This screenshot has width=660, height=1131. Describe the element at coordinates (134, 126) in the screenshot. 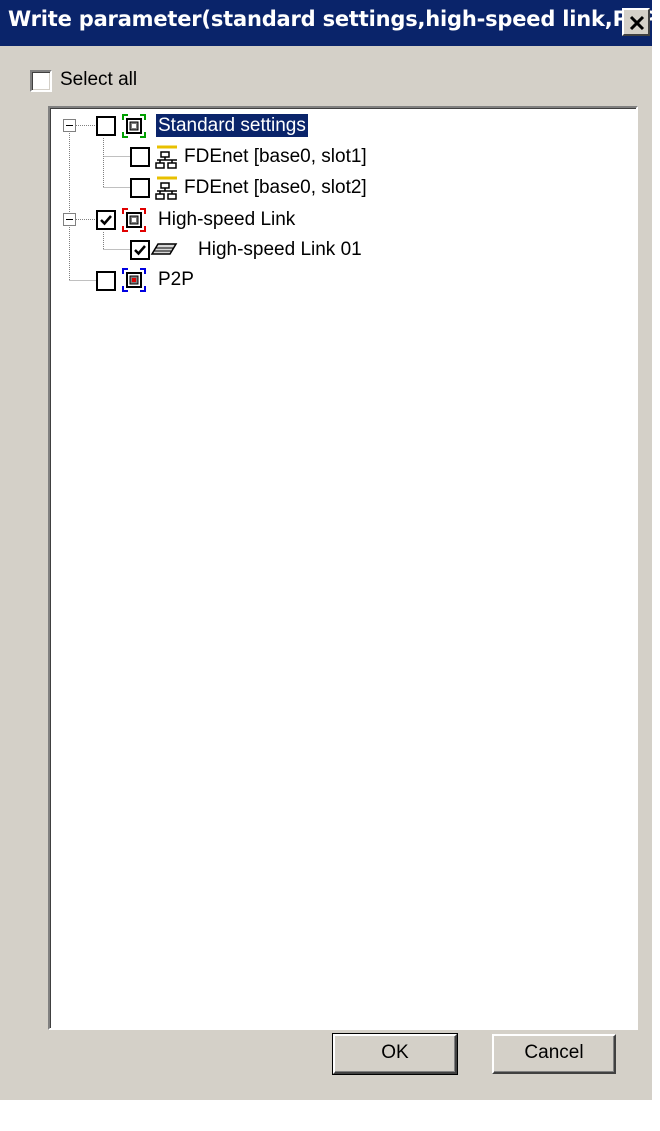

I see `standard-settings-icon` at that location.